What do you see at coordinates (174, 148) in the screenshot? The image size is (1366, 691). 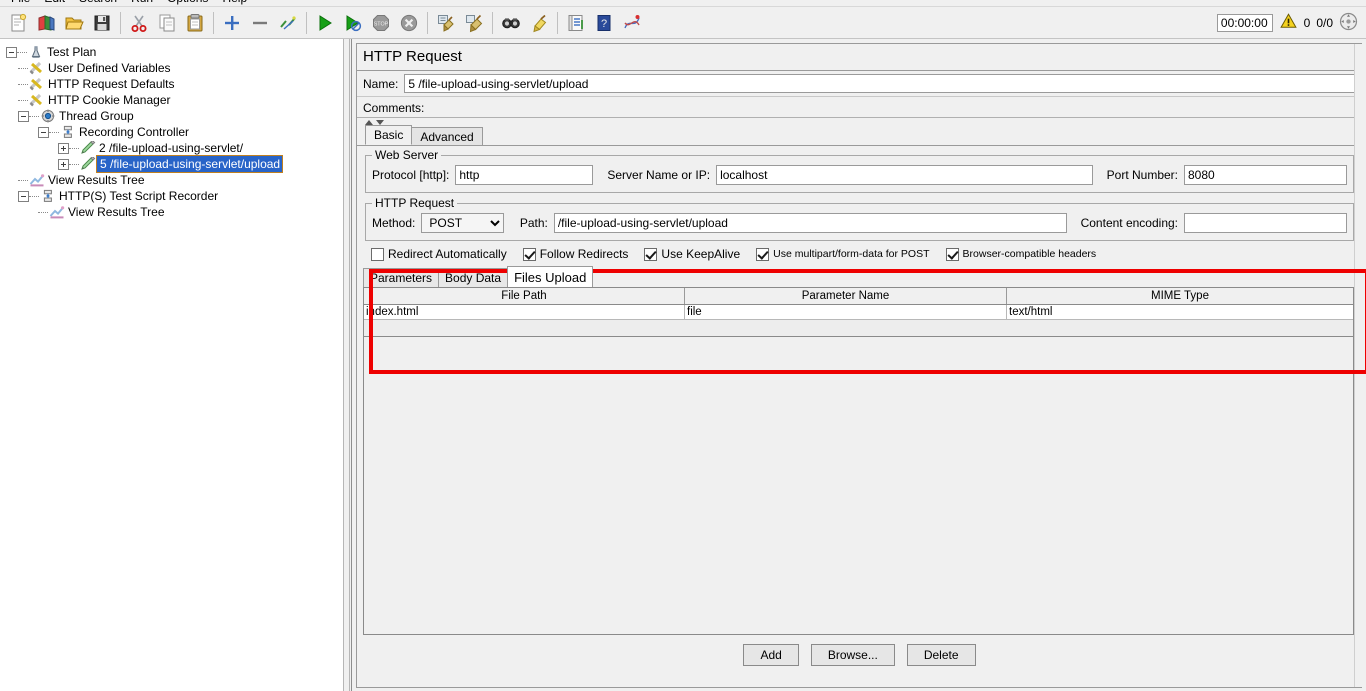 I see `tree-node-http-sampler-2: 2 /file-upload-using-servlet/` at bounding box center [174, 148].